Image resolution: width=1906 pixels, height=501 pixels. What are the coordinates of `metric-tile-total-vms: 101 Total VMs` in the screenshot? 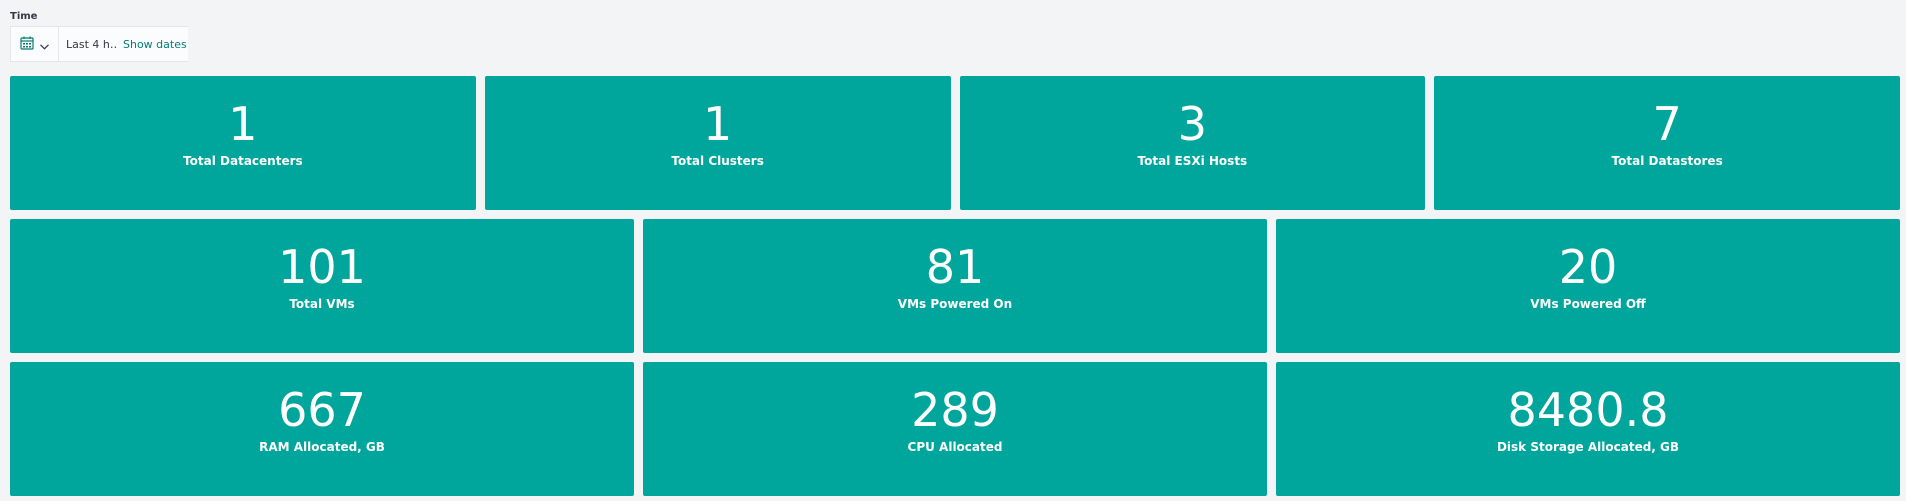 It's located at (322, 286).